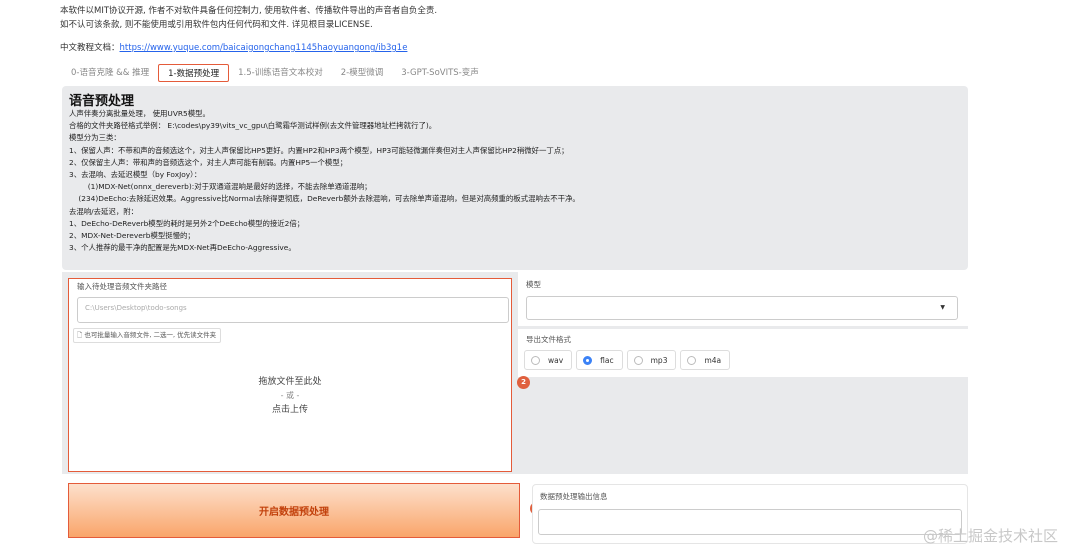  Describe the element at coordinates (289, 410) in the screenshot. I see `click-upload-text: 点击上传` at that location.